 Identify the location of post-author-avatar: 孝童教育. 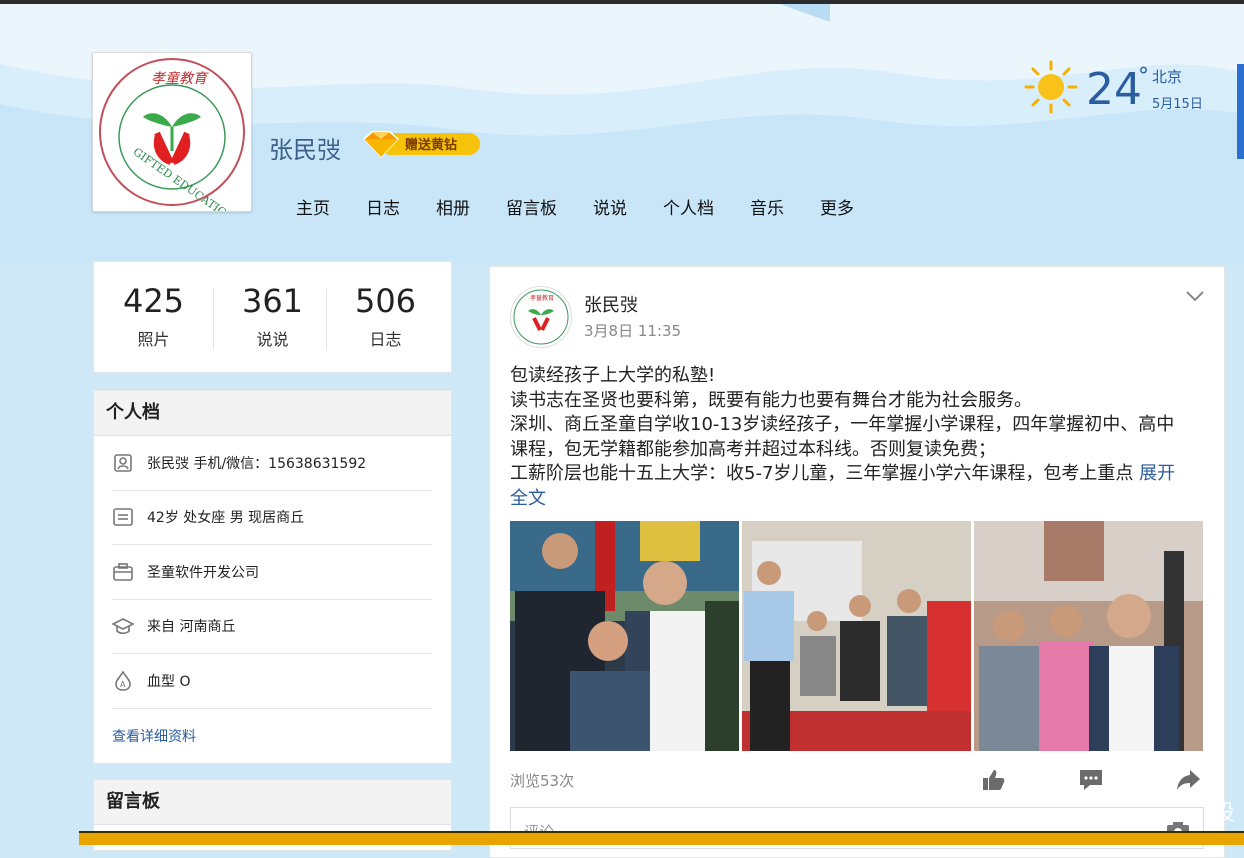
(541, 317).